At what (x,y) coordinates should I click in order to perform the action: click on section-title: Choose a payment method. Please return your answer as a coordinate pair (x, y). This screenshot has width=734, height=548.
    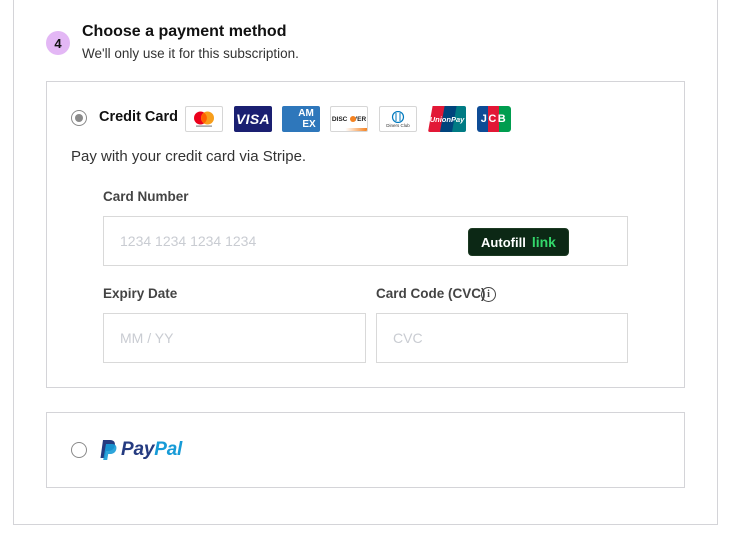
    Looking at the image, I should click on (184, 31).